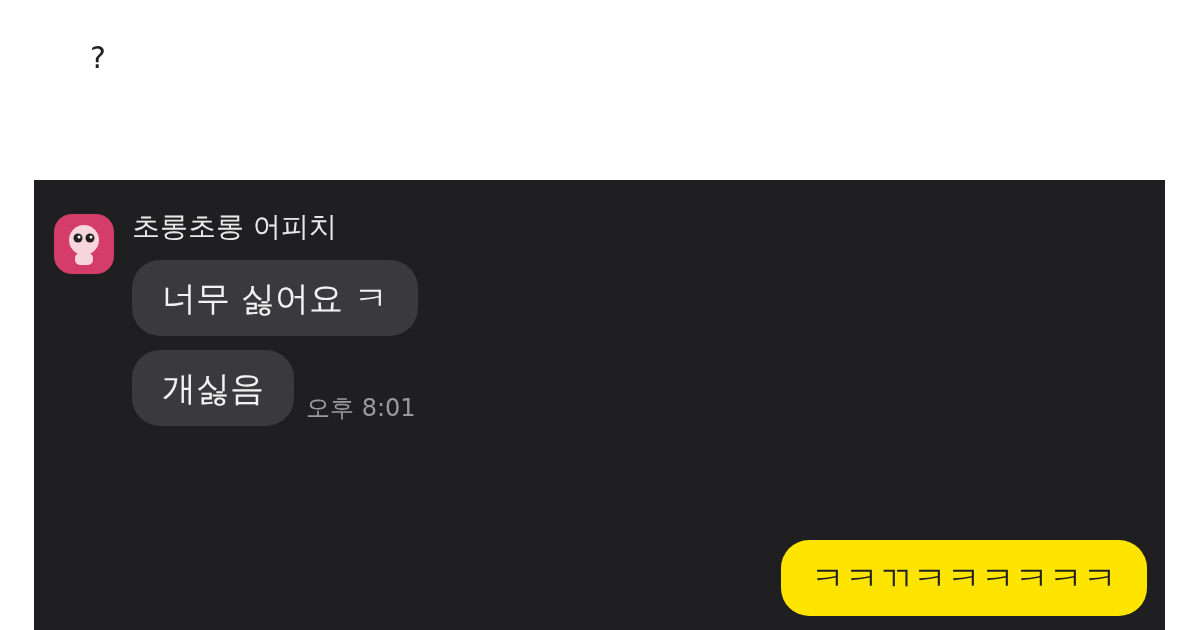  Describe the element at coordinates (234, 227) in the screenshot. I see `sender-name: 초롱초롱 어피치` at that location.